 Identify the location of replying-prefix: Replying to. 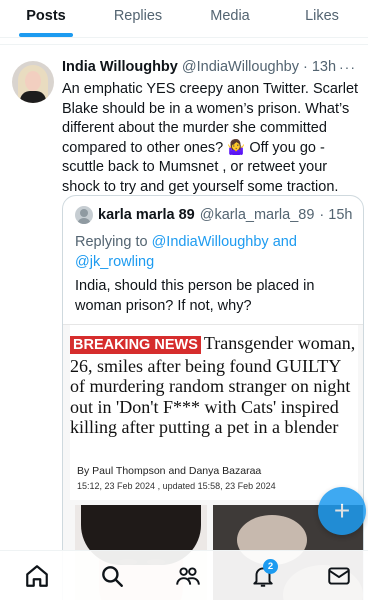
(113, 242).